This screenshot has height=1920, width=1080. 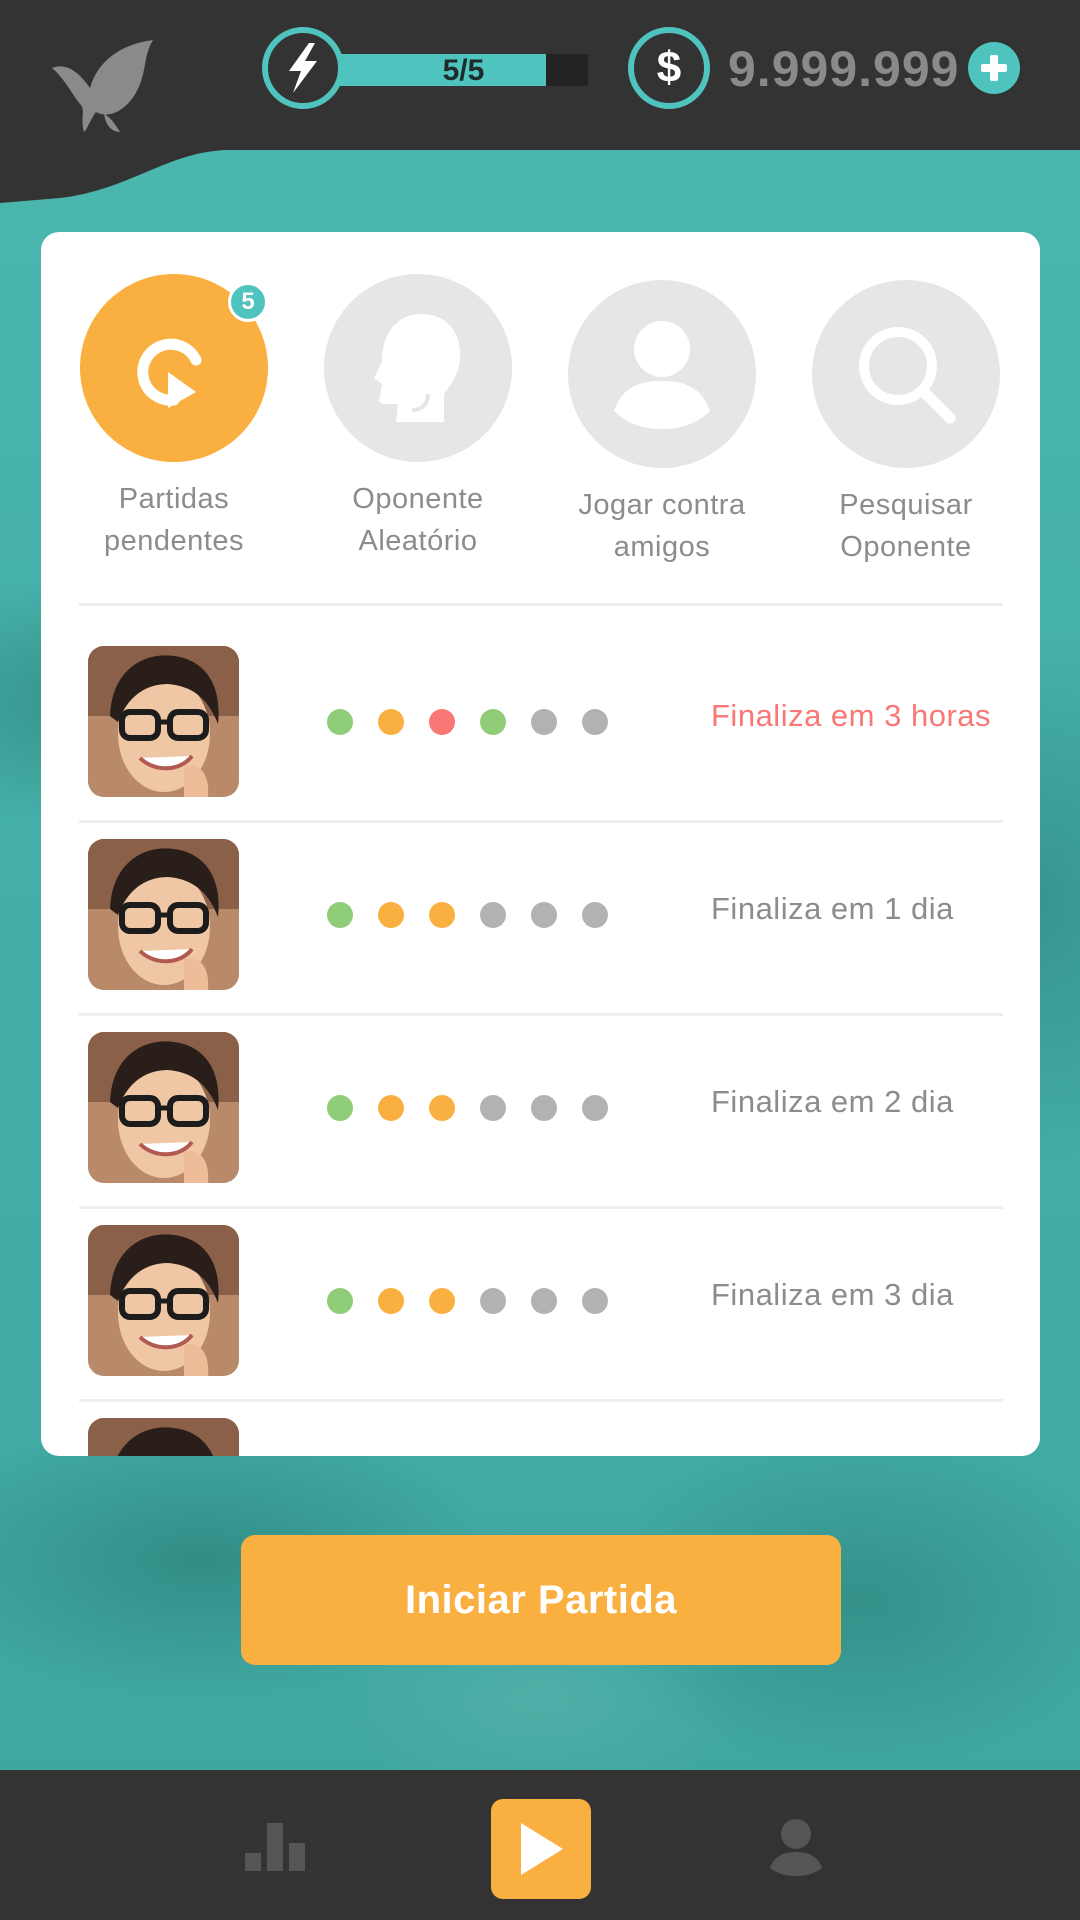 What do you see at coordinates (303, 68) in the screenshot?
I see `lightning-icon` at bounding box center [303, 68].